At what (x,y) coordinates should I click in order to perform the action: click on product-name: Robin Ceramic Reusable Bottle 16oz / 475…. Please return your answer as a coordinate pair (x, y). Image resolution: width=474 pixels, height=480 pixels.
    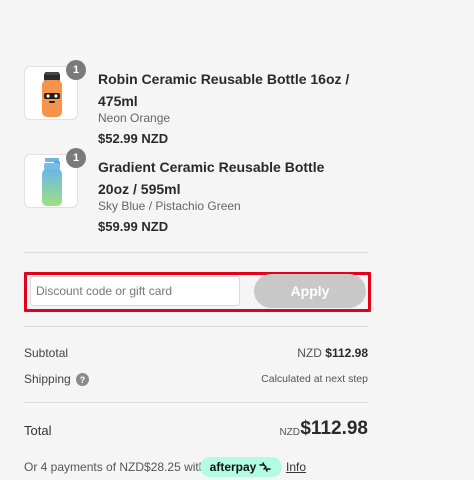
    Looking at the image, I should click on (224, 90).